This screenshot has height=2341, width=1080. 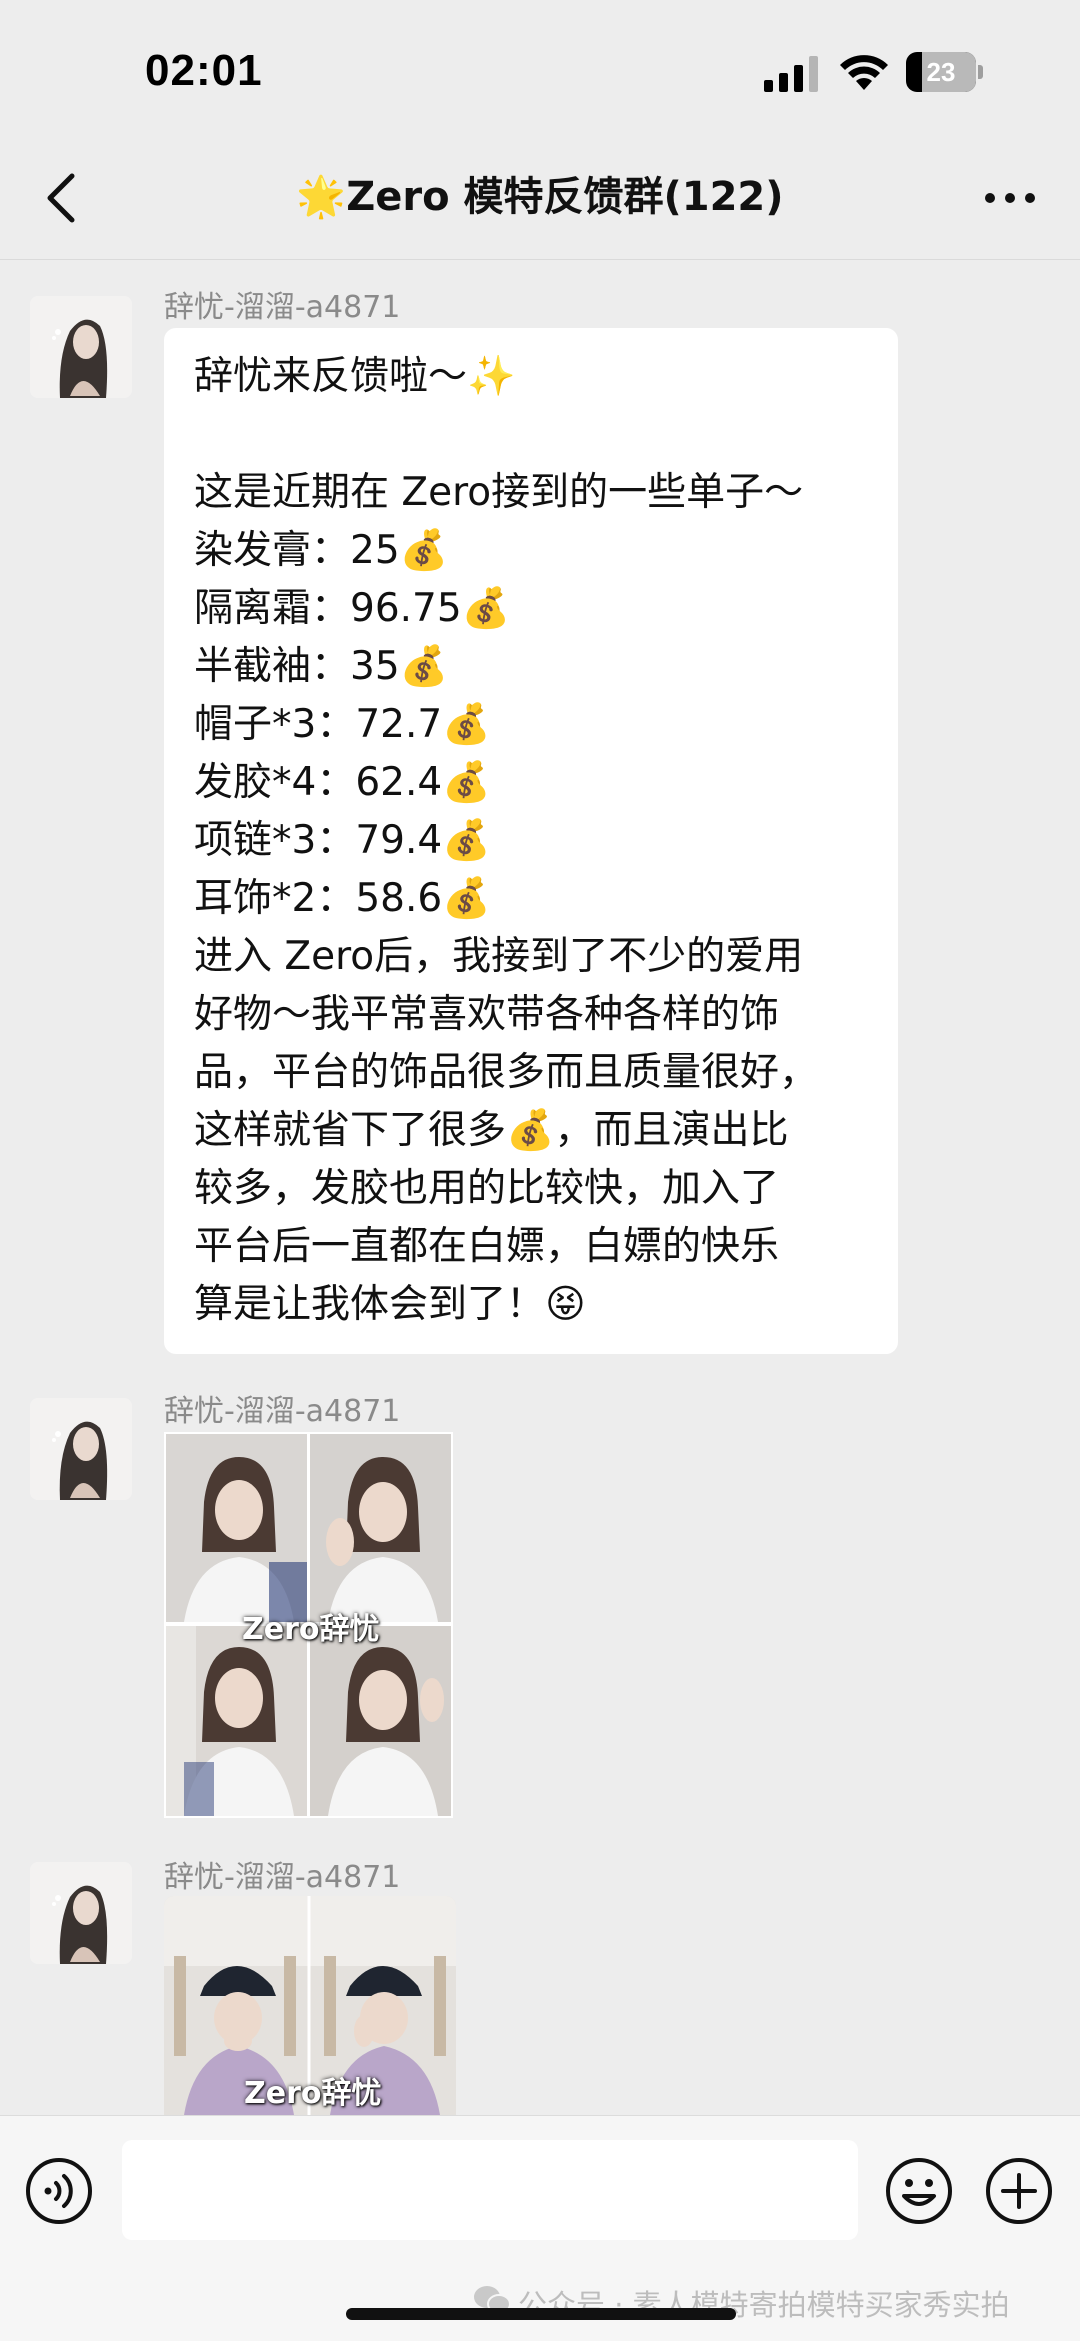 I want to click on message-line: 这样就省下了很多💰，而且演出比, so click(x=491, y=1130).